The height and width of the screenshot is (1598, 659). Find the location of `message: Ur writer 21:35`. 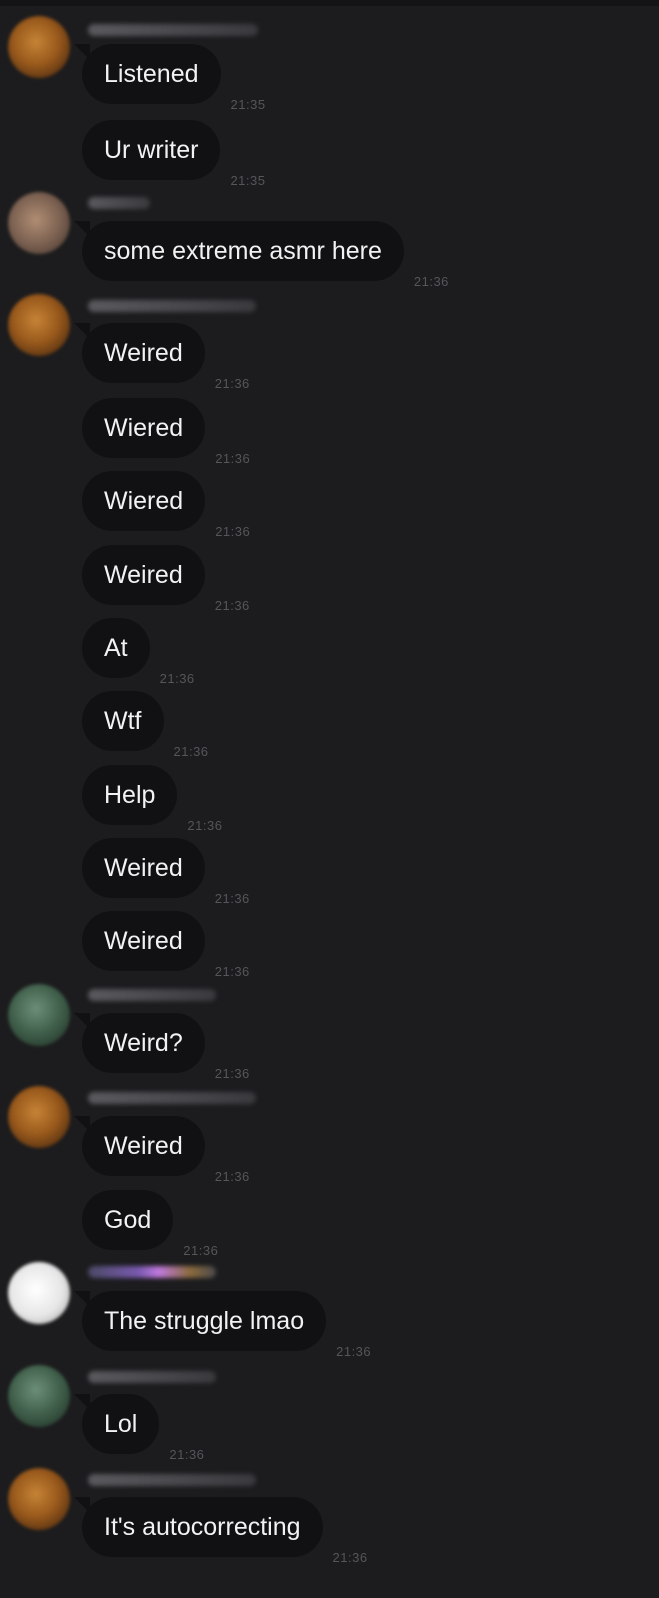

message: Ur writer 21:35 is located at coordinates (173, 154).